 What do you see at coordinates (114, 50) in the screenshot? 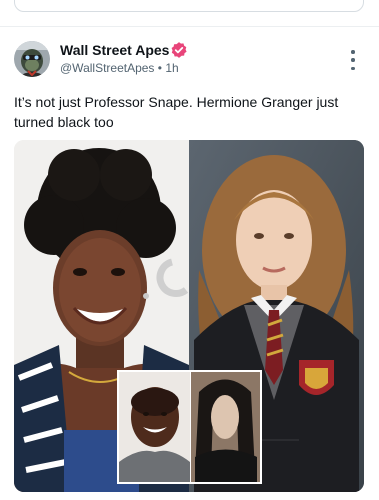
I see `author-name: Wall Street Apes` at bounding box center [114, 50].